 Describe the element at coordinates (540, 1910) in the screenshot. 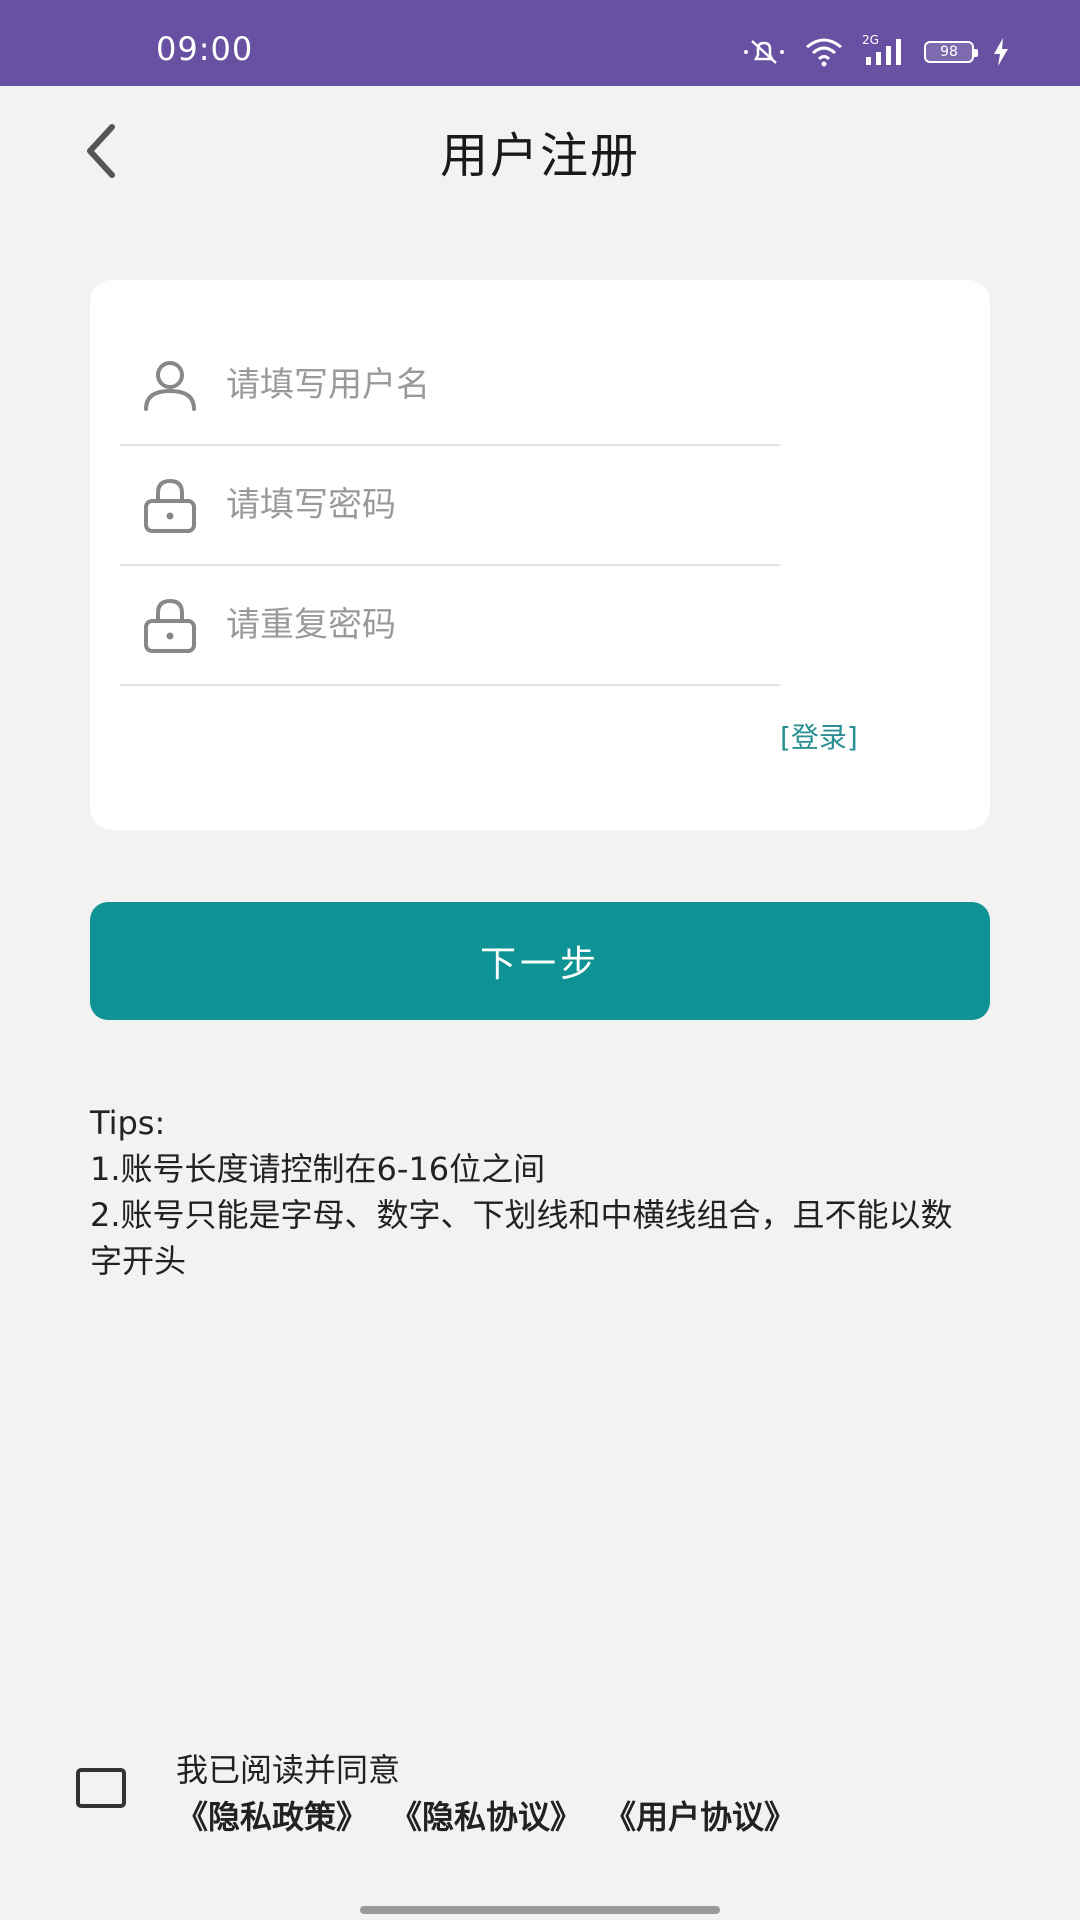

I see `home-indicator` at that location.